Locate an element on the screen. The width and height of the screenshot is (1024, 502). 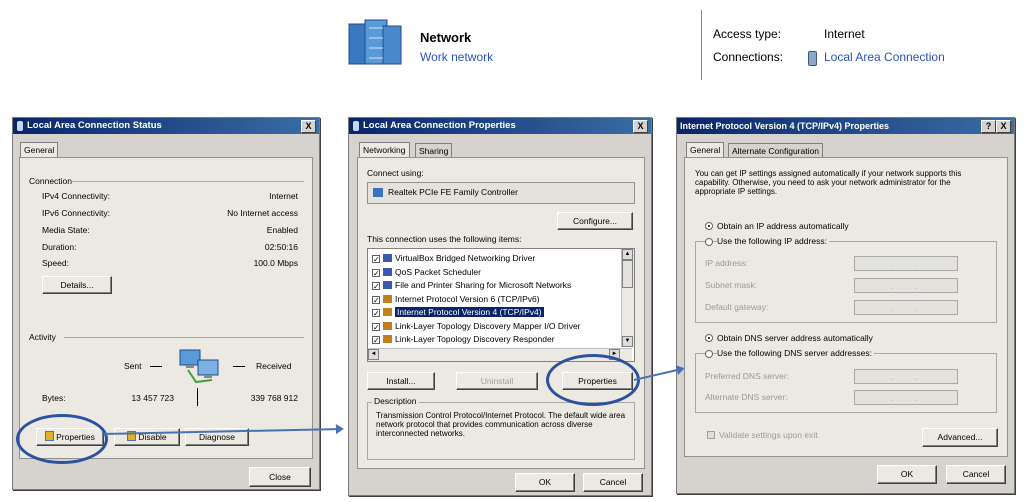
connection-icon is located at coordinates (812, 58).